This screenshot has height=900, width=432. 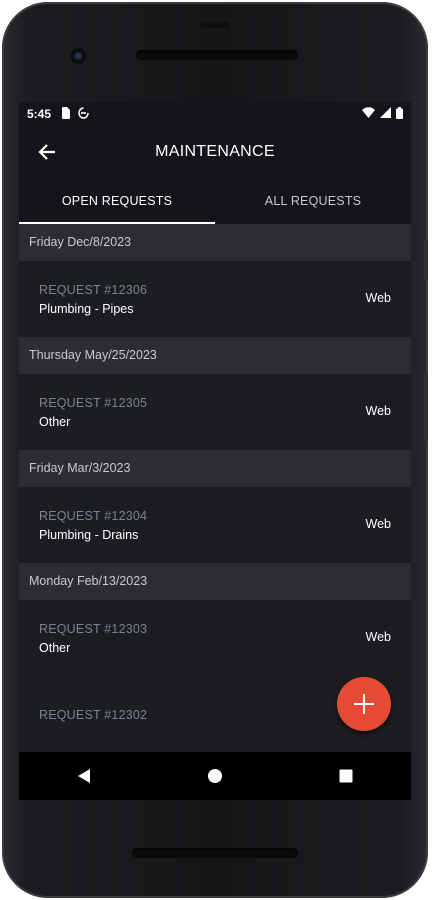 What do you see at coordinates (215, 853) in the screenshot?
I see `bottom-speaker` at bounding box center [215, 853].